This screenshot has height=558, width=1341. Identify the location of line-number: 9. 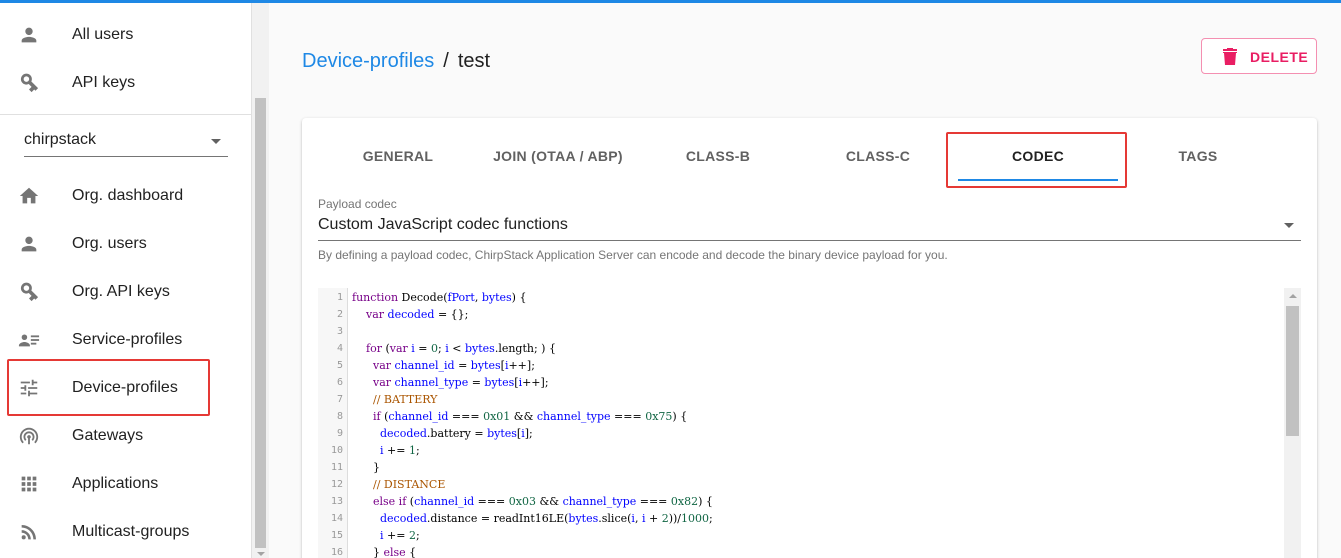
(339, 433).